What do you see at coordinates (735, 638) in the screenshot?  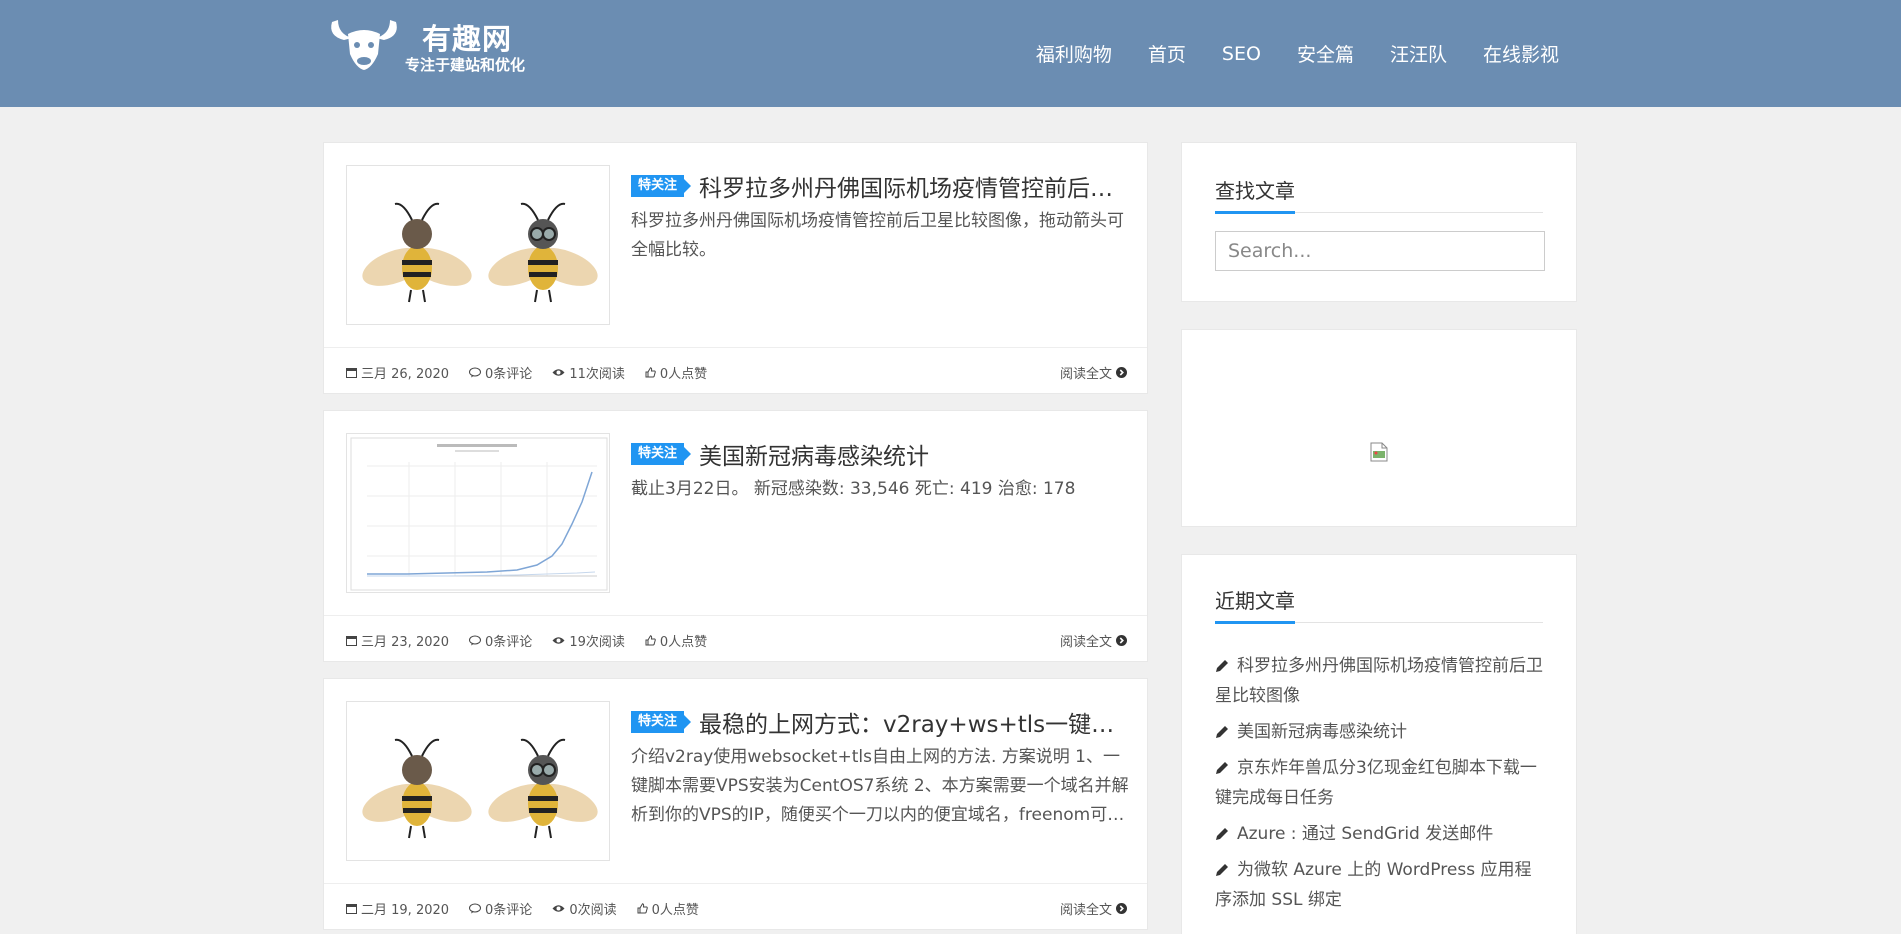 I see `post-meta: 三月 23, 2020 0条评论 19次阅读 0人点赞 阅读全文` at bounding box center [735, 638].